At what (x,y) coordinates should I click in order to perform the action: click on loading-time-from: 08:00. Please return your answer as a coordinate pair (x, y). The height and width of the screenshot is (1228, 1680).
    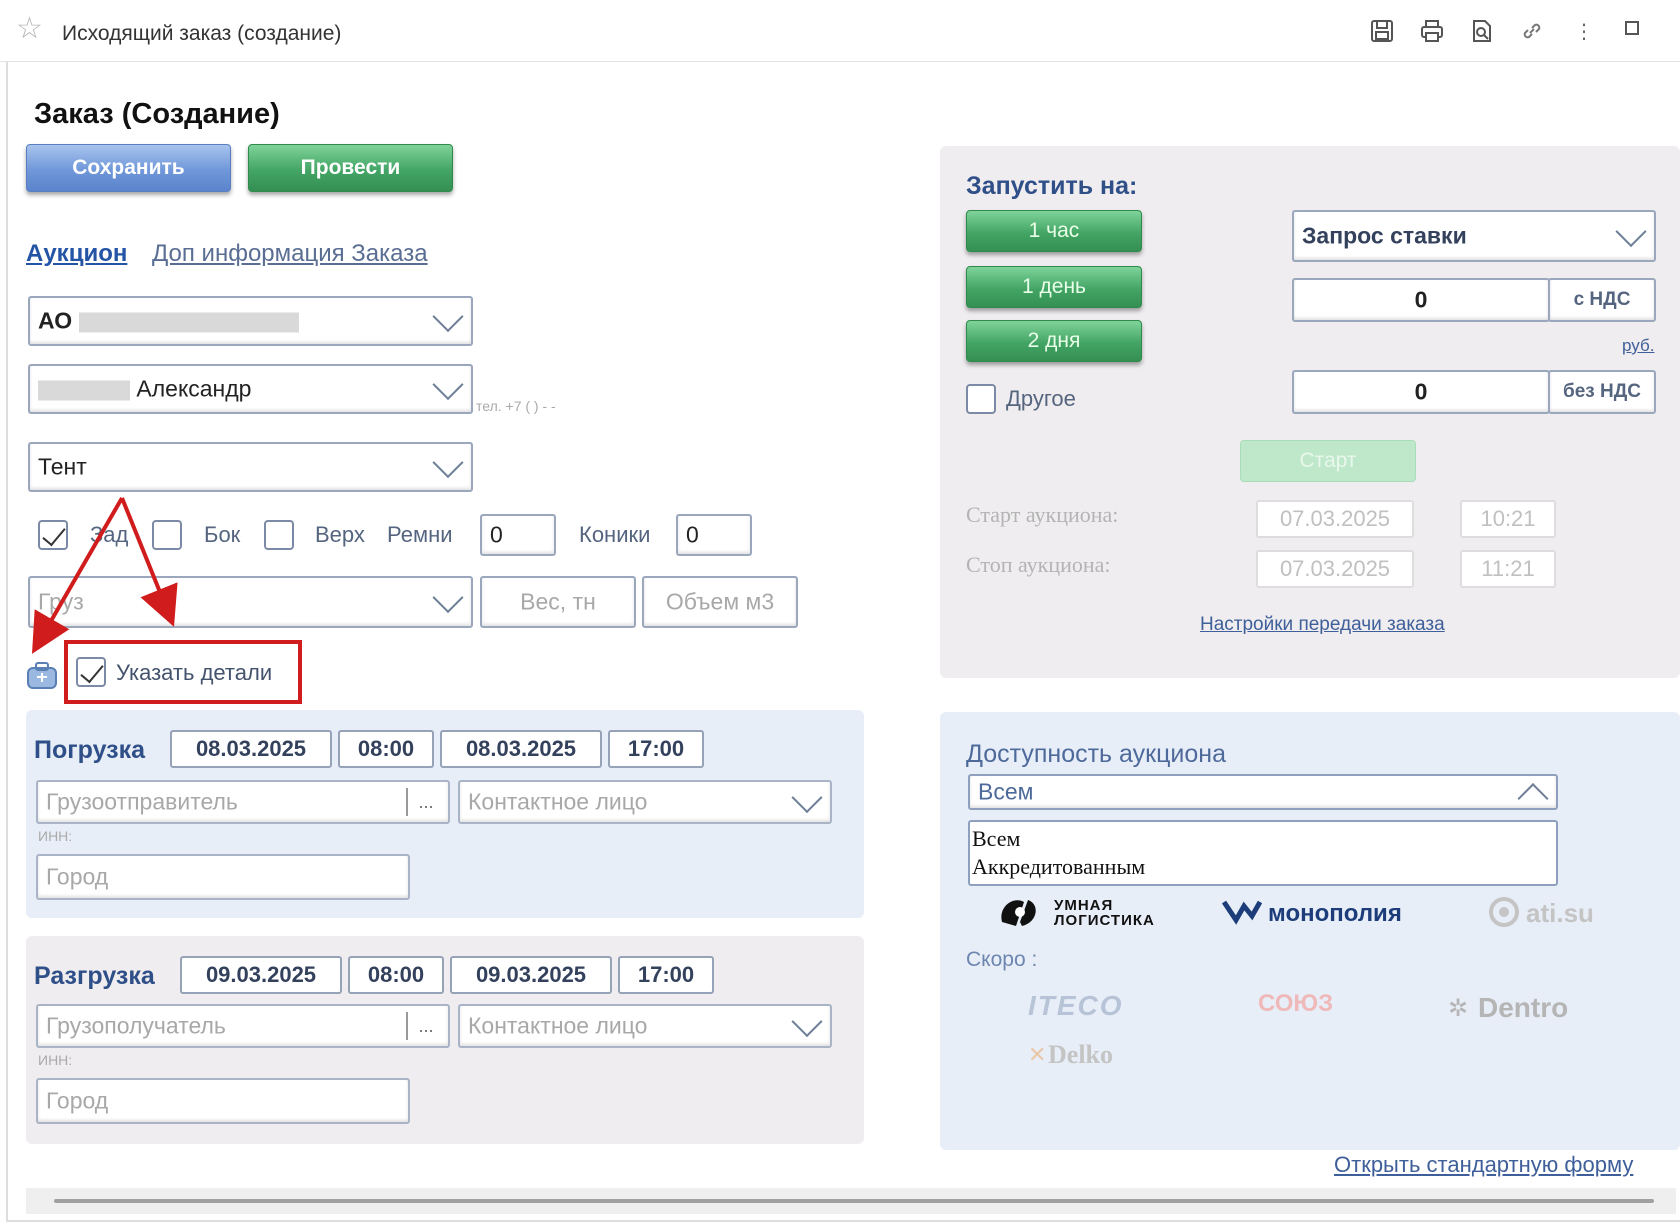
    Looking at the image, I should click on (386, 749).